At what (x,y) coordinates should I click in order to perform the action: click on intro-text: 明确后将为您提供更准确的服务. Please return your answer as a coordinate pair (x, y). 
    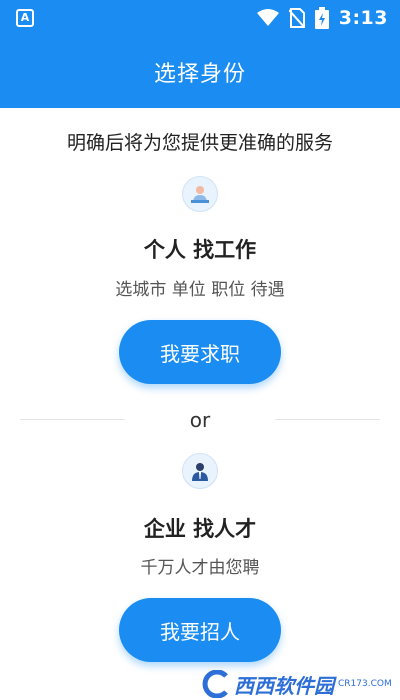
    Looking at the image, I should click on (199, 143).